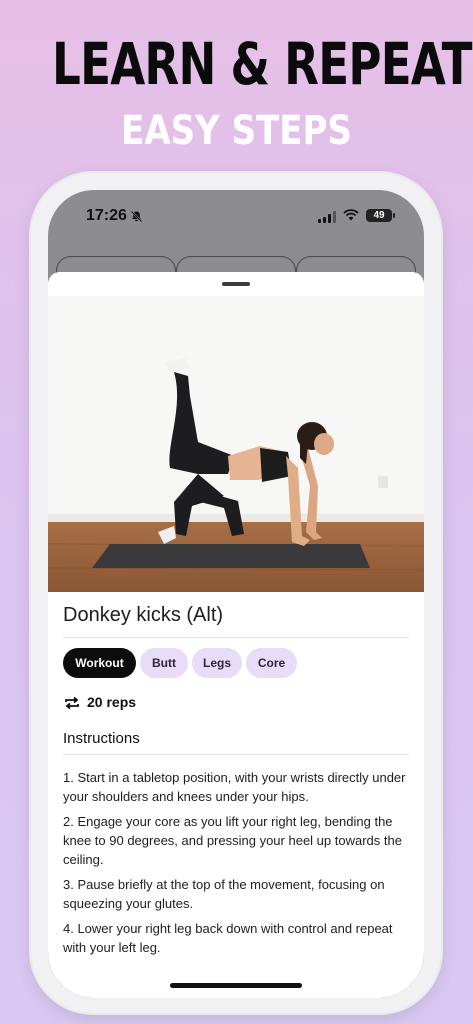  What do you see at coordinates (72, 703) in the screenshot?
I see `repeat-icon` at bounding box center [72, 703].